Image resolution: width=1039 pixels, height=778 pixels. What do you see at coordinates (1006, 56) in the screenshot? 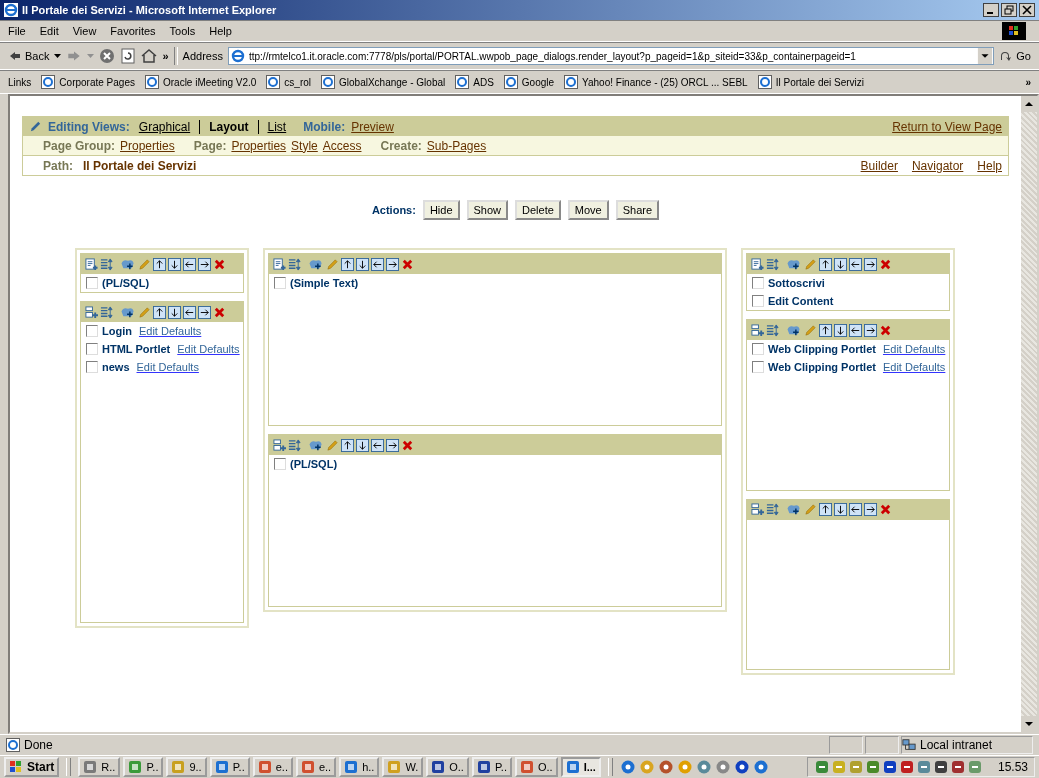
I see `go-arrow-icon` at bounding box center [1006, 56].